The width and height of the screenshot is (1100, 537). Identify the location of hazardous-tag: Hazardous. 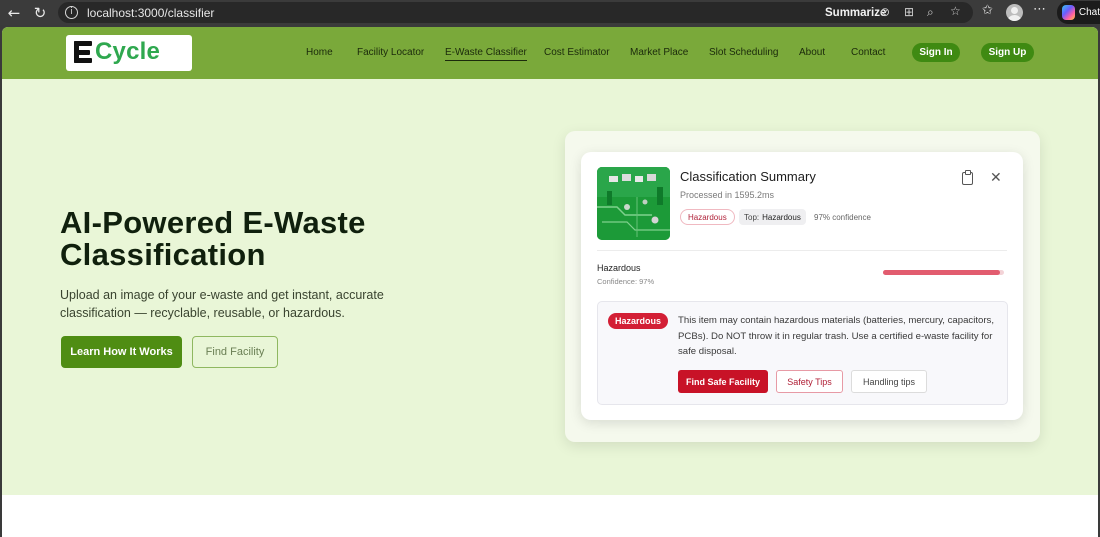
(707, 217).